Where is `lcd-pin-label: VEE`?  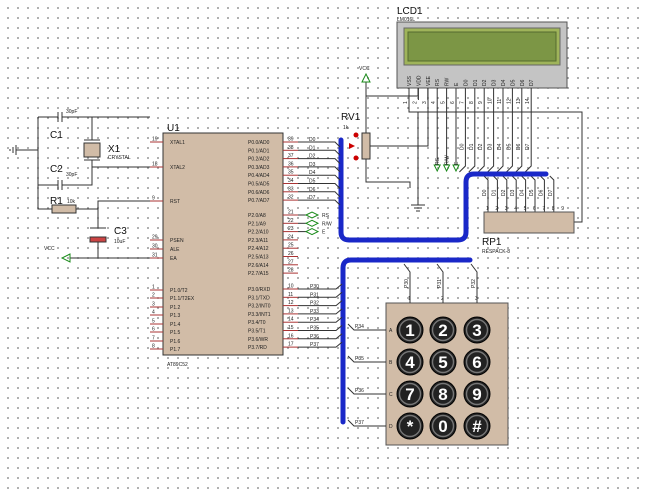 lcd-pin-label: VEE is located at coordinates (429, 80).